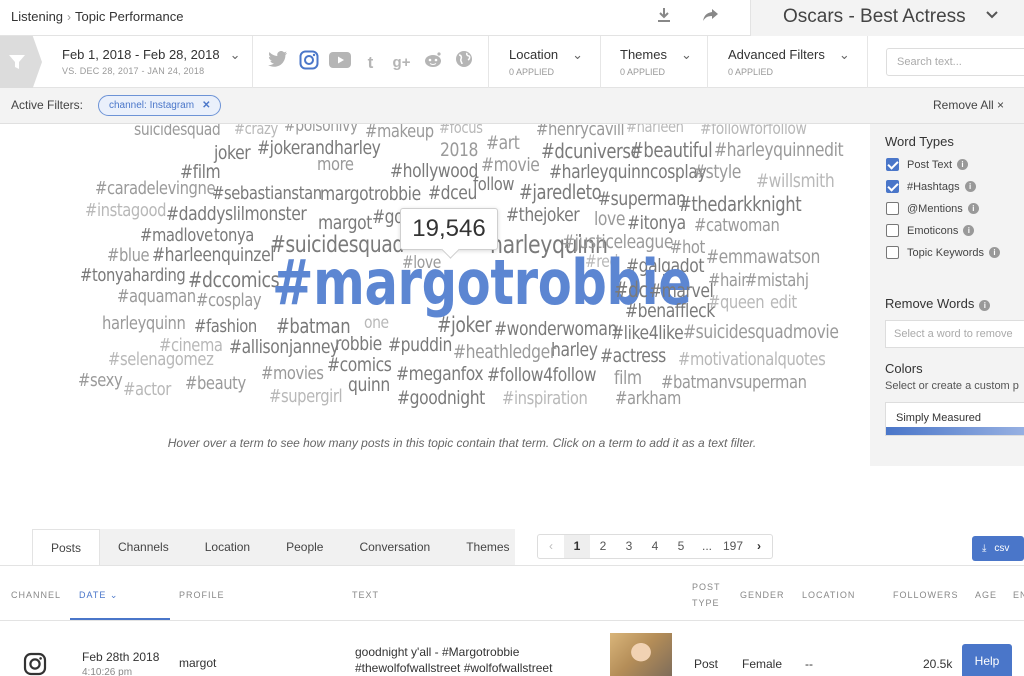 This screenshot has height=676, width=1024. I want to click on cloud-term: margotrobbie, so click(370, 194).